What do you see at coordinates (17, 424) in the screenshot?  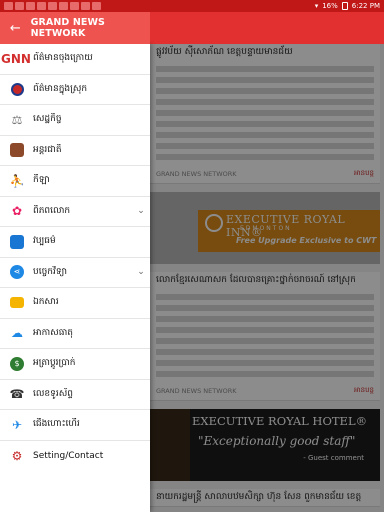 I see `airplane-icon: ✈` at bounding box center [17, 424].